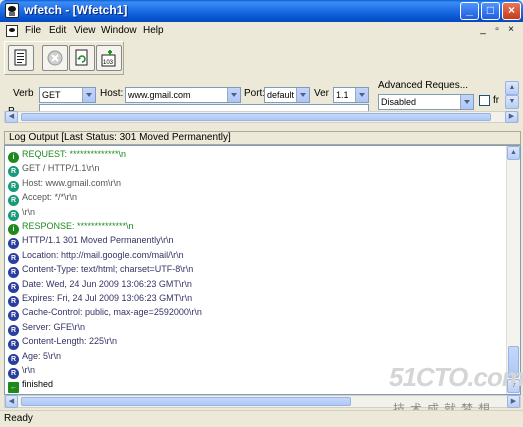  I want to click on scroll-down-button: ▼, so click(512, 102).